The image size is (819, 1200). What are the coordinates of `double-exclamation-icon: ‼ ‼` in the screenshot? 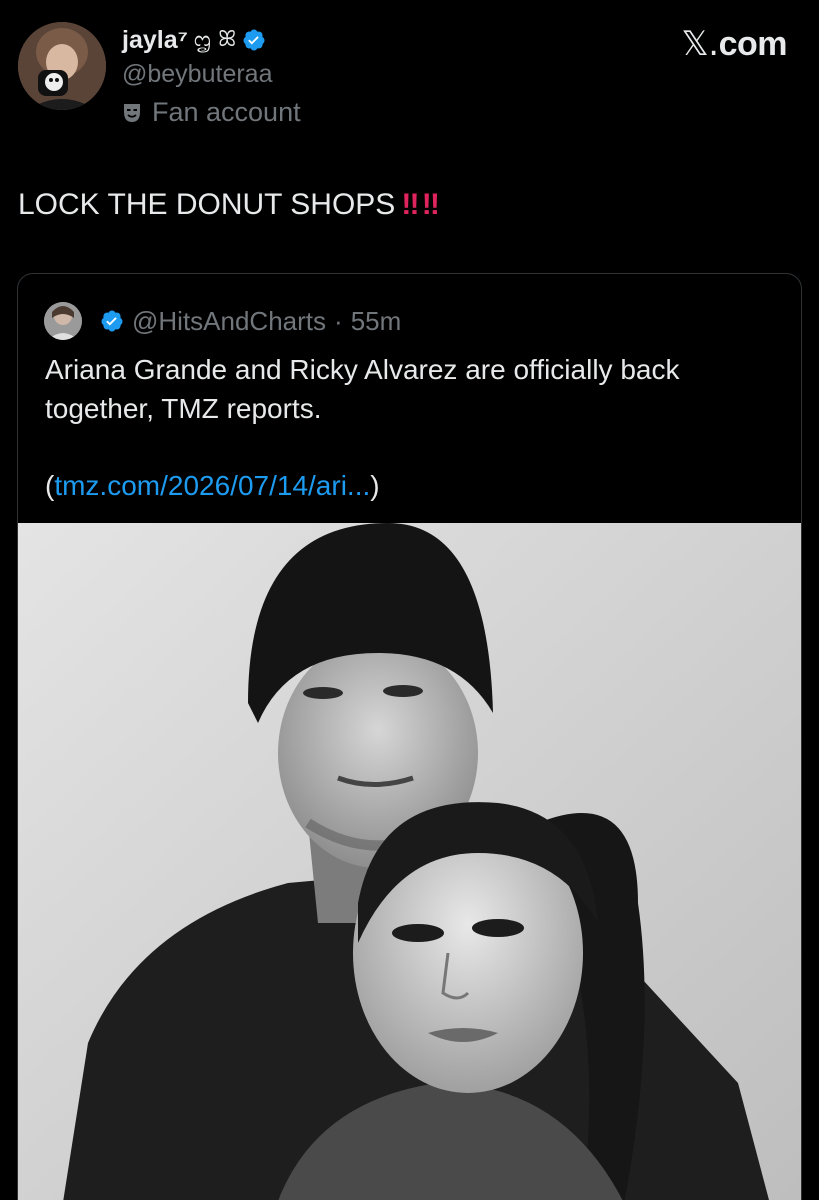 It's located at (420, 204).